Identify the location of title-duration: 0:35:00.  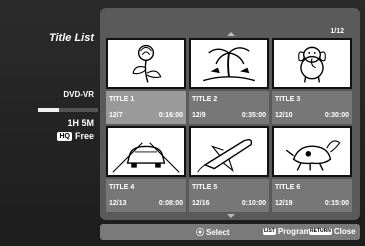
(253, 115).